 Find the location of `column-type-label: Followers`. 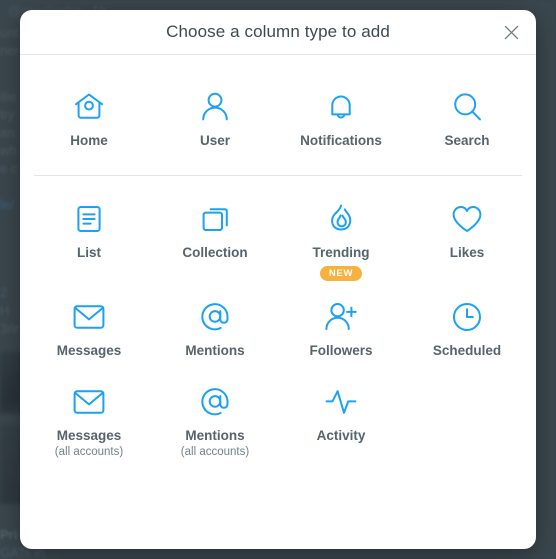

column-type-label: Followers is located at coordinates (341, 350).